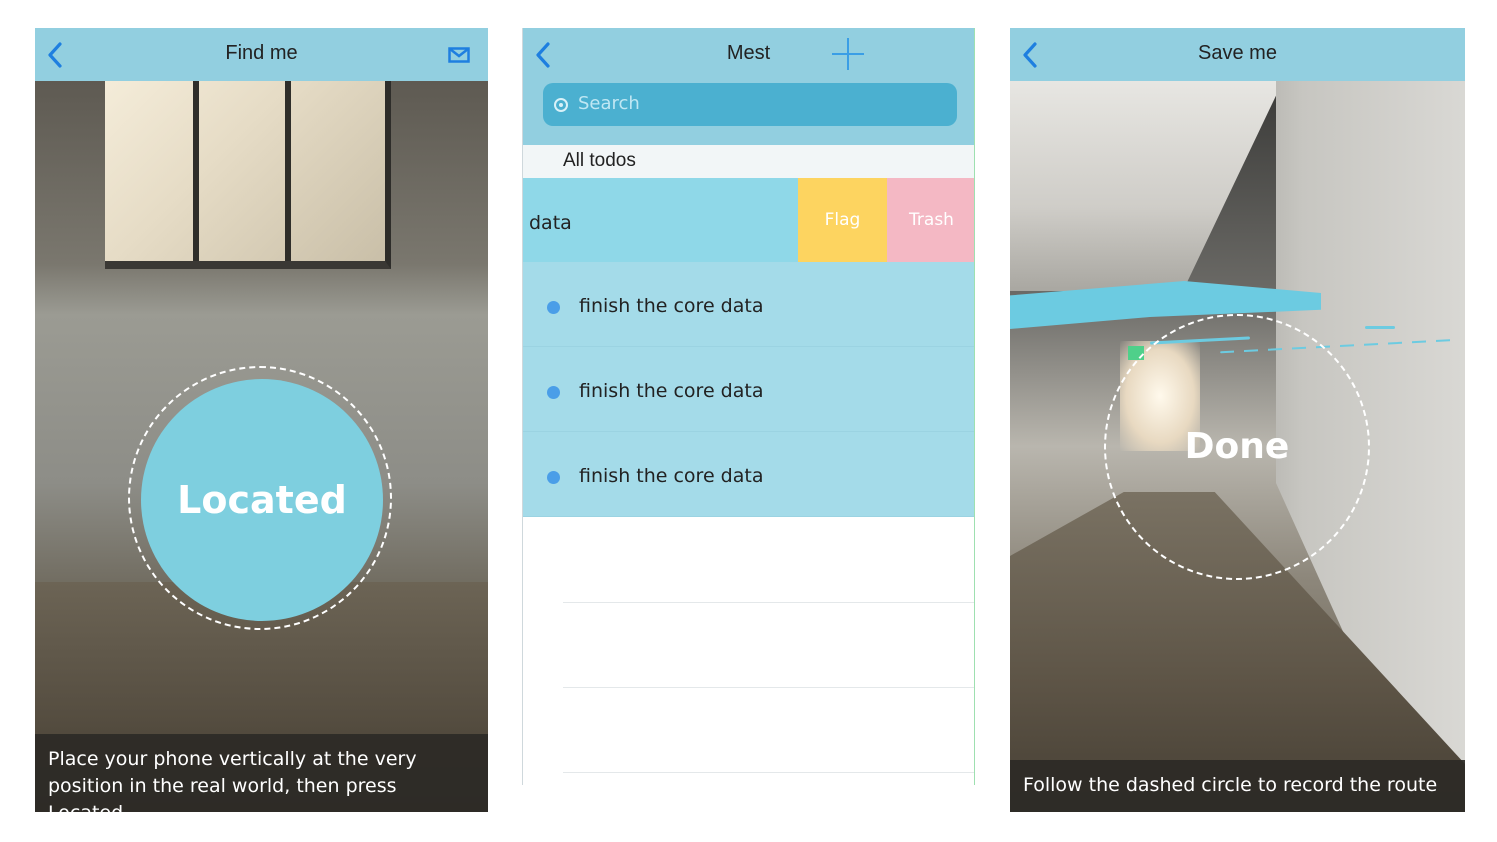 Image resolution: width=1497 pixels, height=842 pixels. What do you see at coordinates (609, 103) in the screenshot?
I see `search-placeholder: Search` at bounding box center [609, 103].